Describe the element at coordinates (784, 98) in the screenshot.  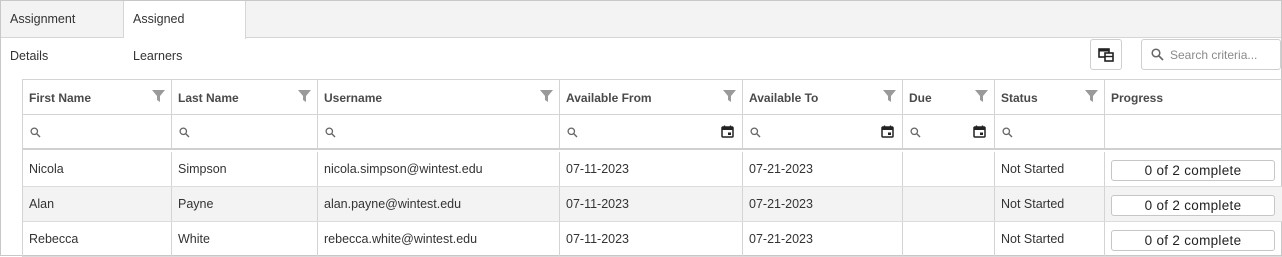
I see `column-label: Available To` at that location.